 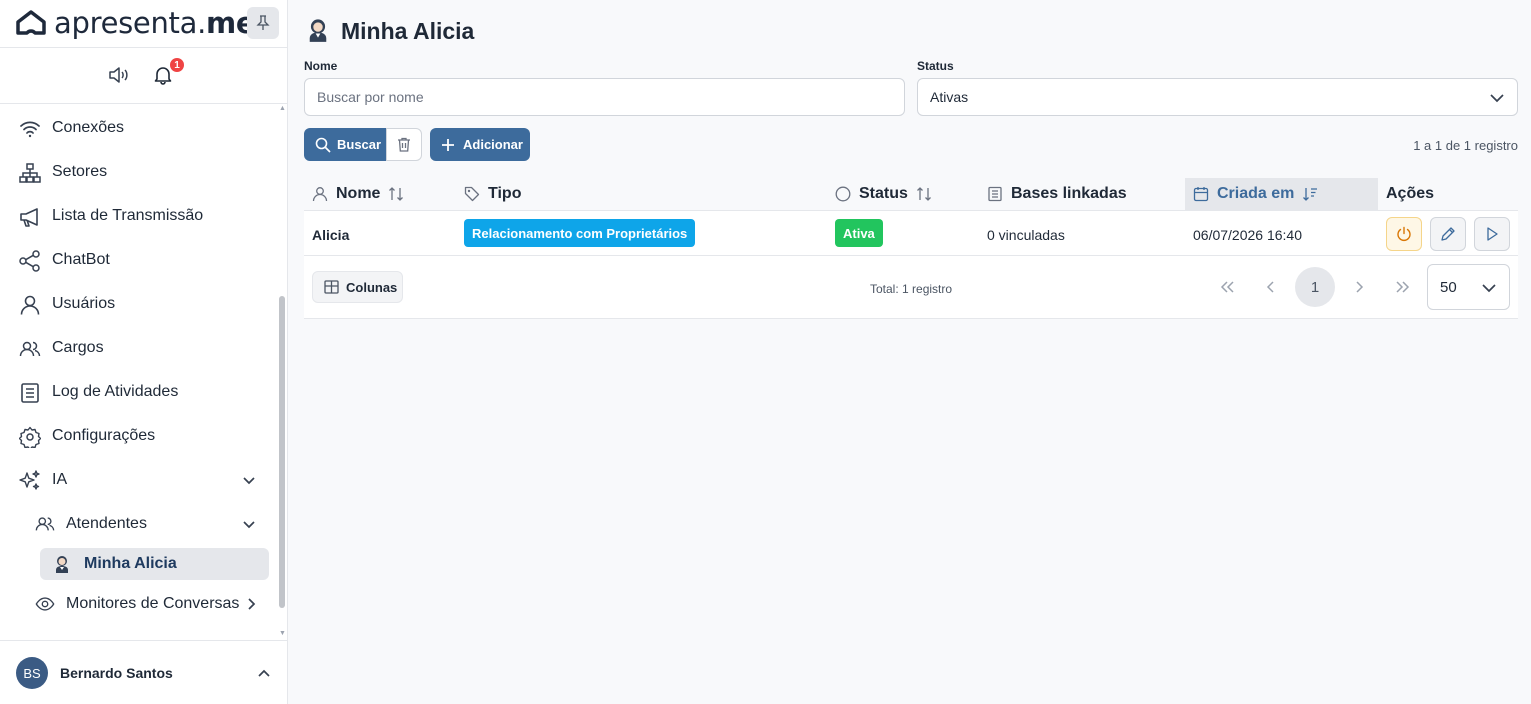 I want to click on sidebar-item-label: Conexões, so click(x=88, y=127).